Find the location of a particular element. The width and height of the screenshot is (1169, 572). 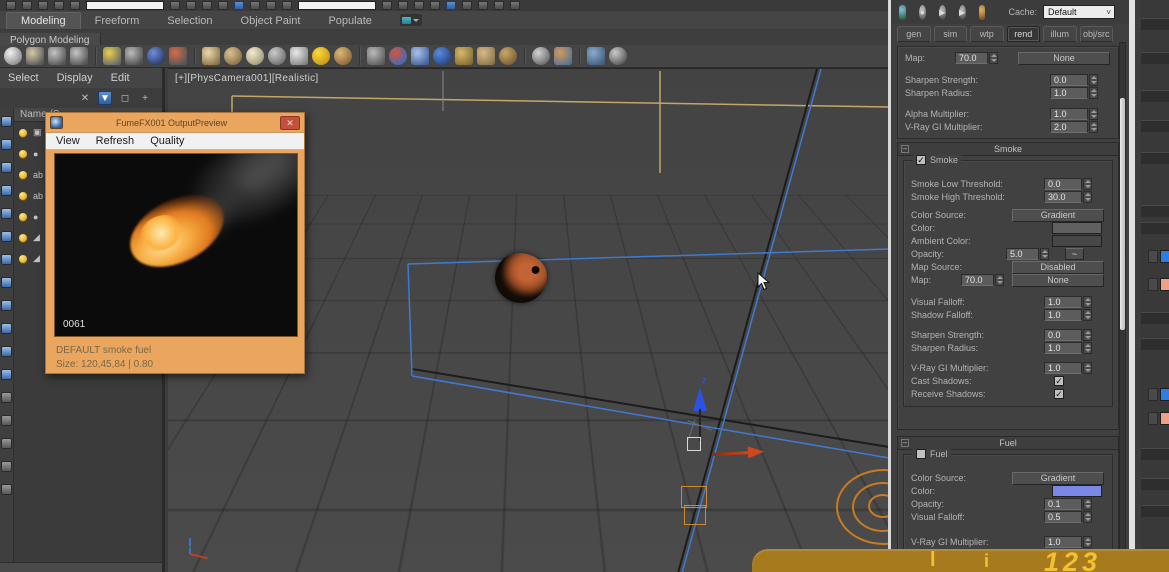

gizmo-x-arrow is located at coordinates (756, 452).